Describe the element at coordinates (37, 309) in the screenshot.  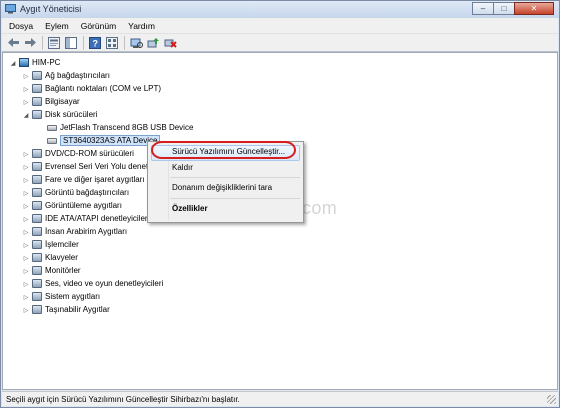
I see `portable-device-icon` at that location.